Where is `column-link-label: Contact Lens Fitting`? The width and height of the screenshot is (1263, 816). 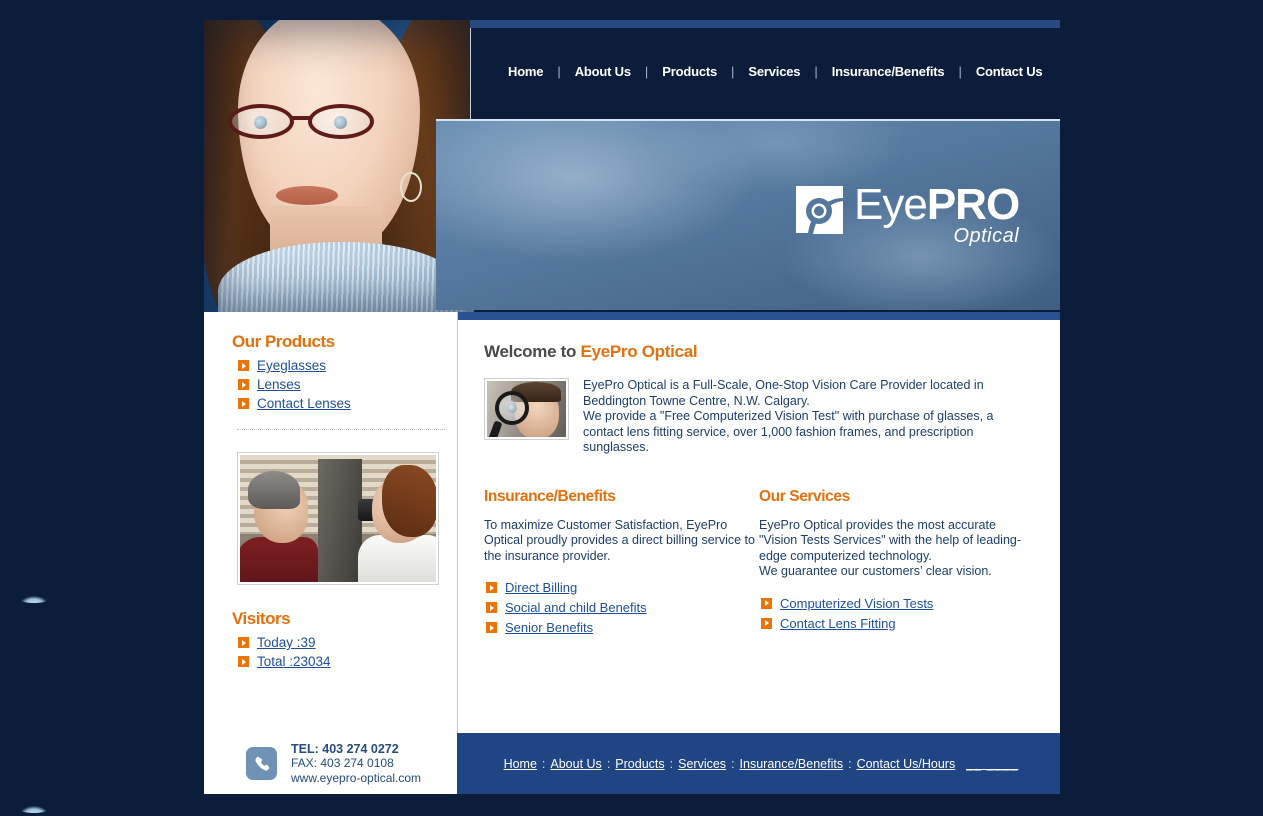
column-link-label: Contact Lens Fitting is located at coordinates (838, 623).